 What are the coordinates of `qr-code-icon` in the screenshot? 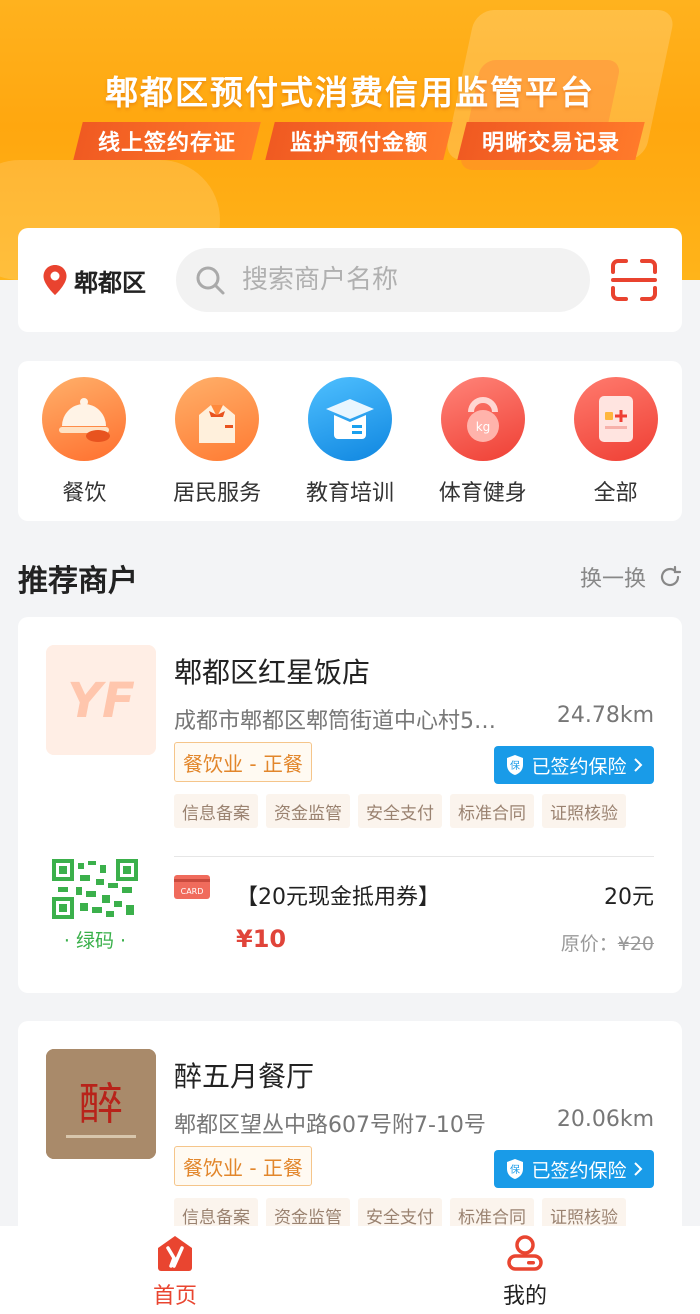 It's located at (95, 889).